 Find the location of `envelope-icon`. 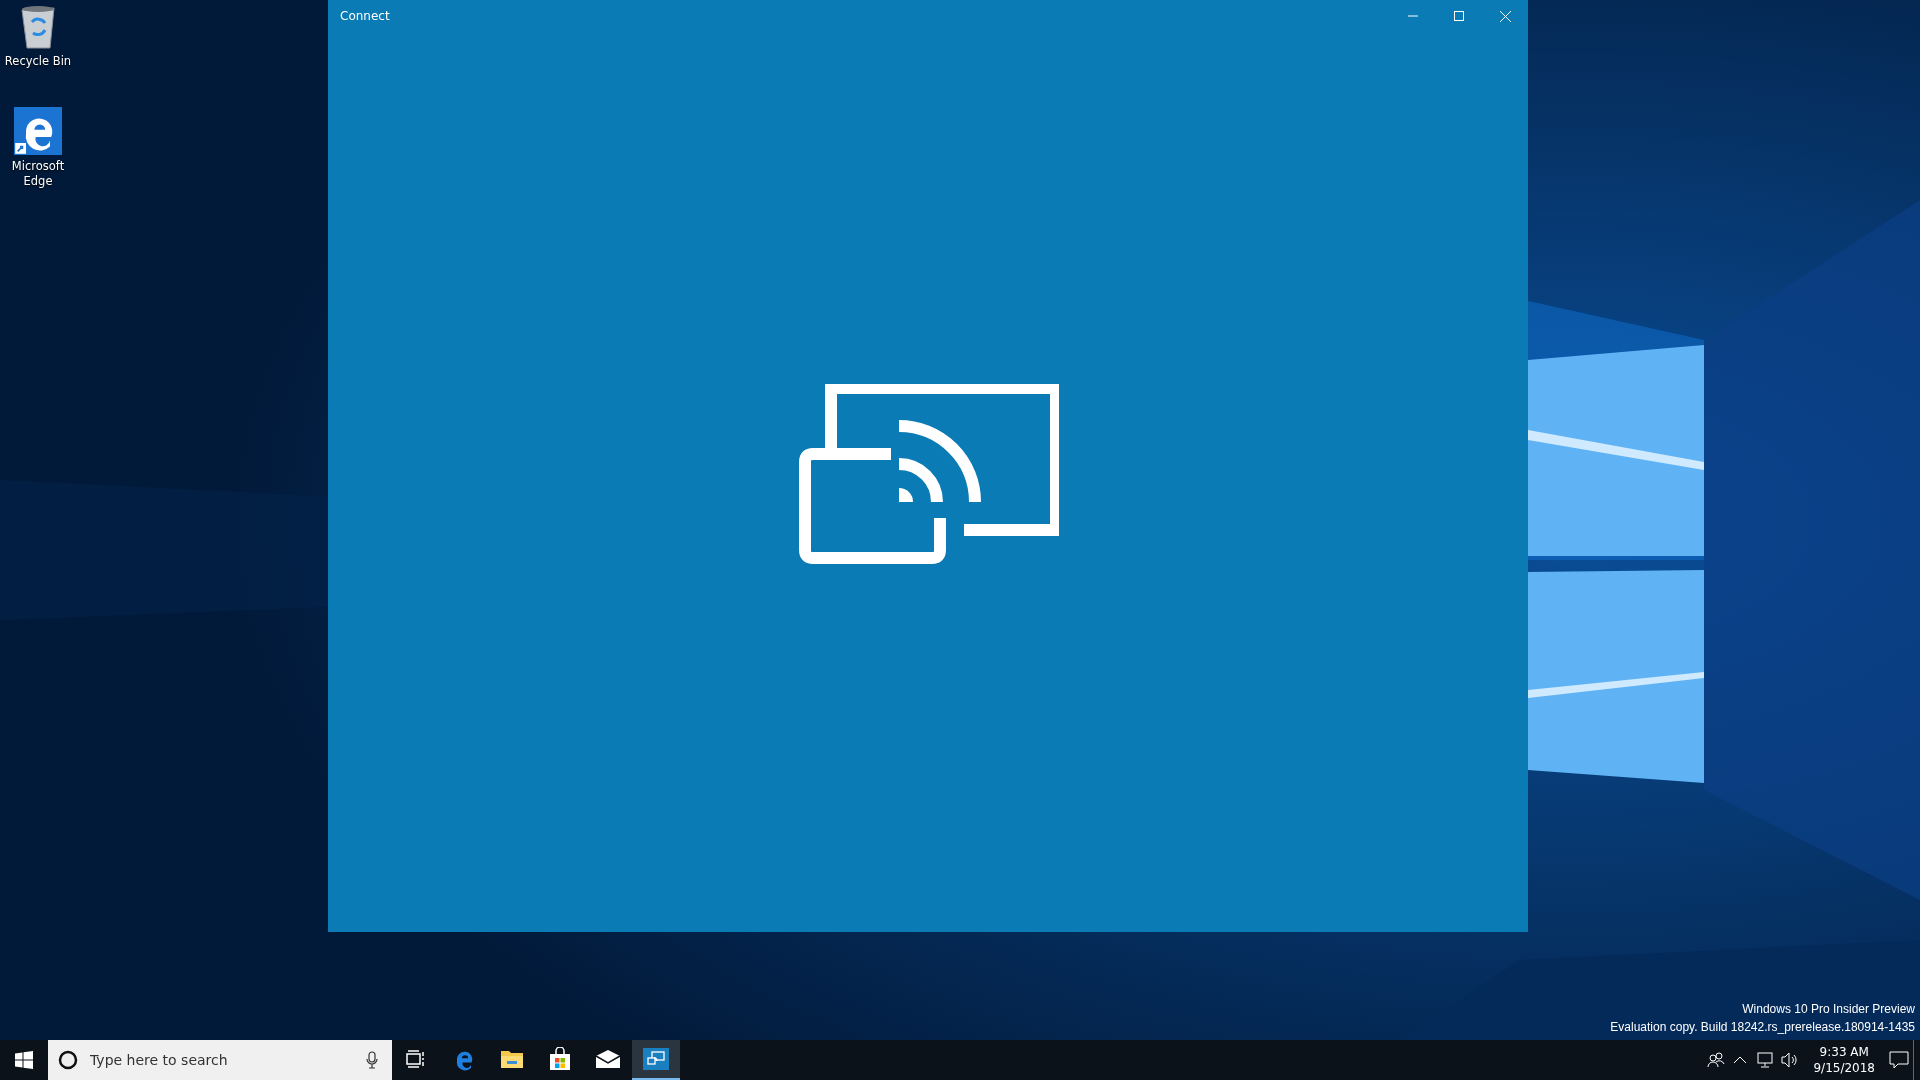

envelope-icon is located at coordinates (608, 1059).